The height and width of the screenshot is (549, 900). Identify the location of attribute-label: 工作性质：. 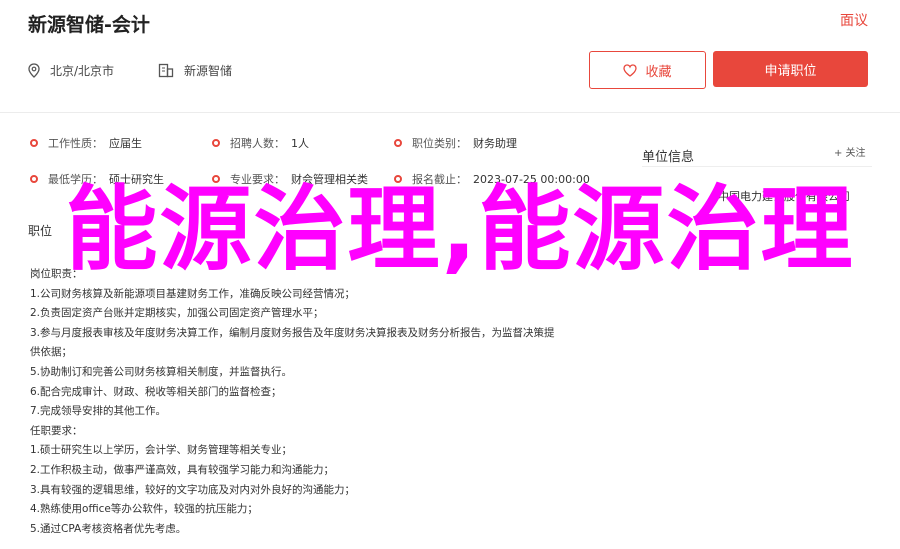
(75, 143).